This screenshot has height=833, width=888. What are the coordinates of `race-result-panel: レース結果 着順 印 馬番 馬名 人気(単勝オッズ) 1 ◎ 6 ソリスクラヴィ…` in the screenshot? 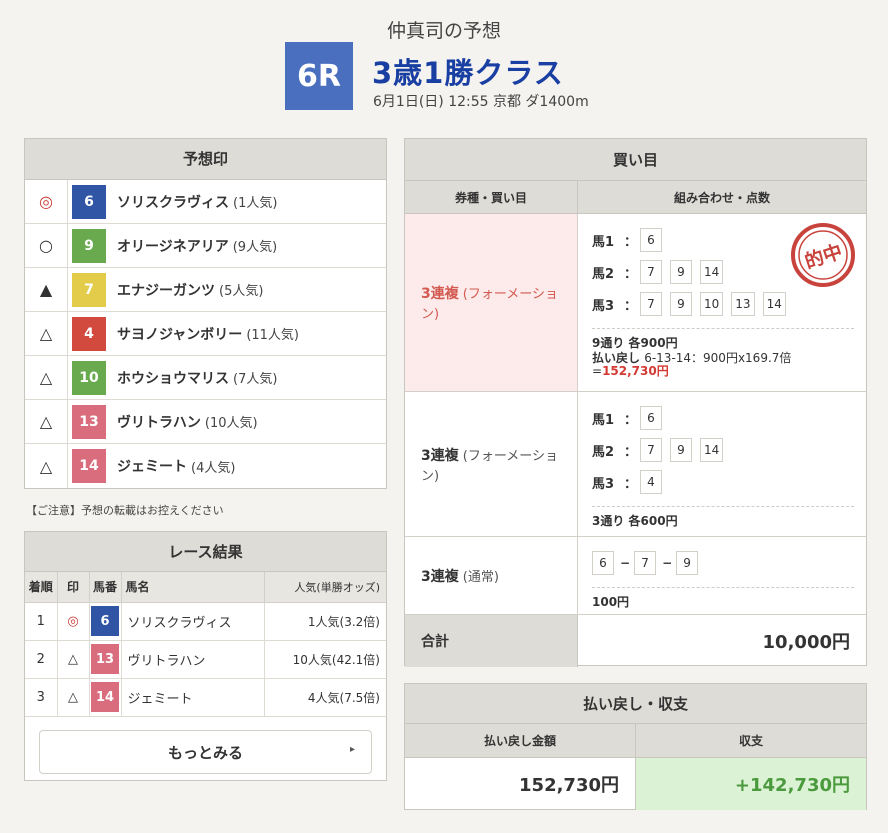 It's located at (205, 656).